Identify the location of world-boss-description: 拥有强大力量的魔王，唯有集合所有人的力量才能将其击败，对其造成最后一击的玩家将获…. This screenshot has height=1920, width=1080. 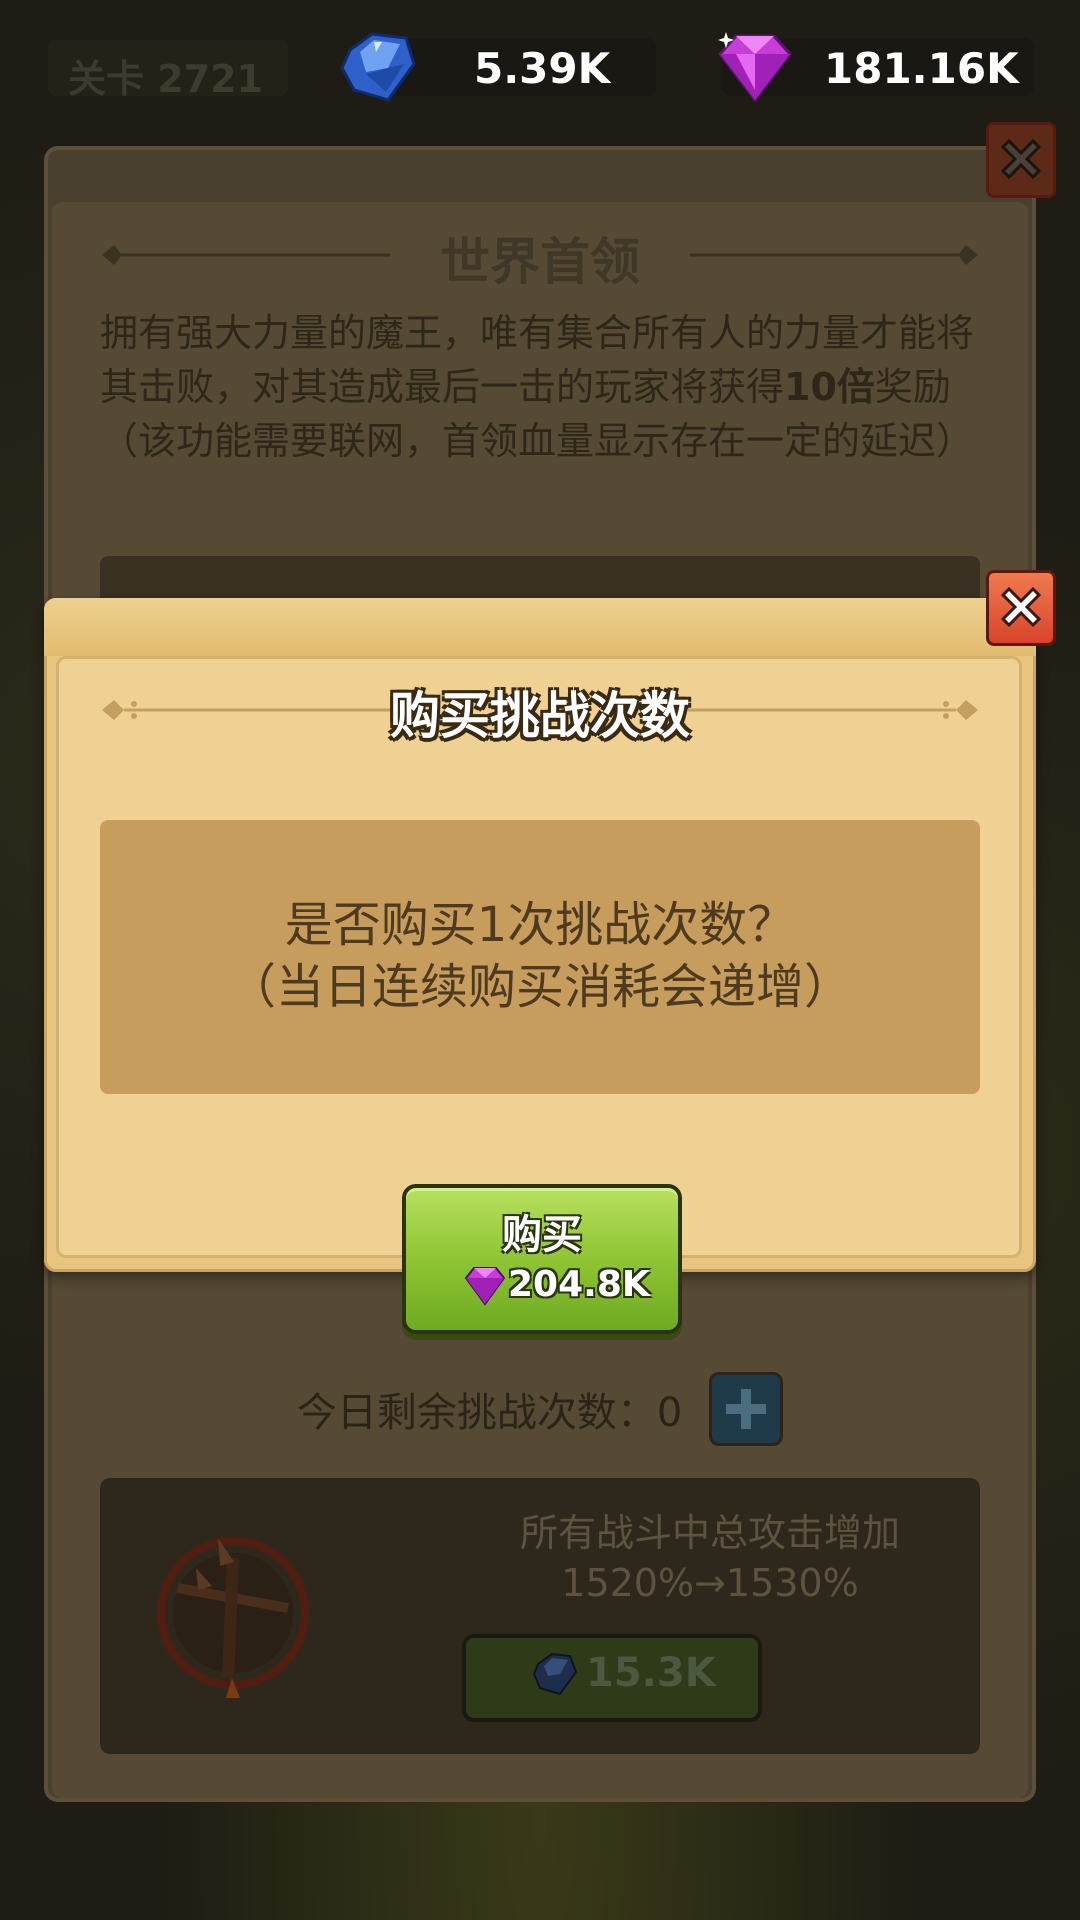
(540, 387).